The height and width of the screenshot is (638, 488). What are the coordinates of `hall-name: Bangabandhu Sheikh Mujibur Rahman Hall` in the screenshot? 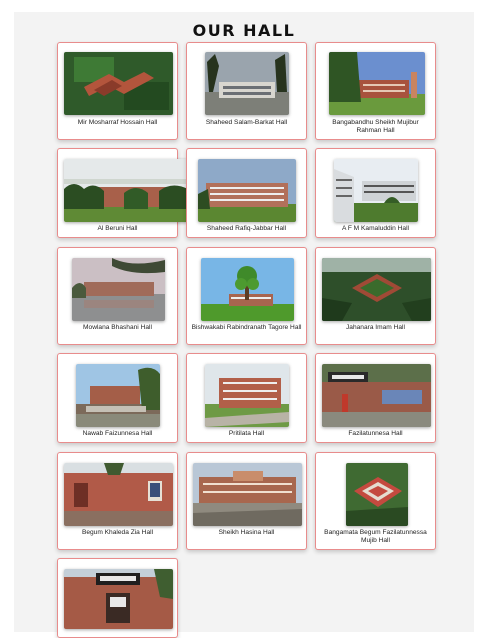 It's located at (375, 126).